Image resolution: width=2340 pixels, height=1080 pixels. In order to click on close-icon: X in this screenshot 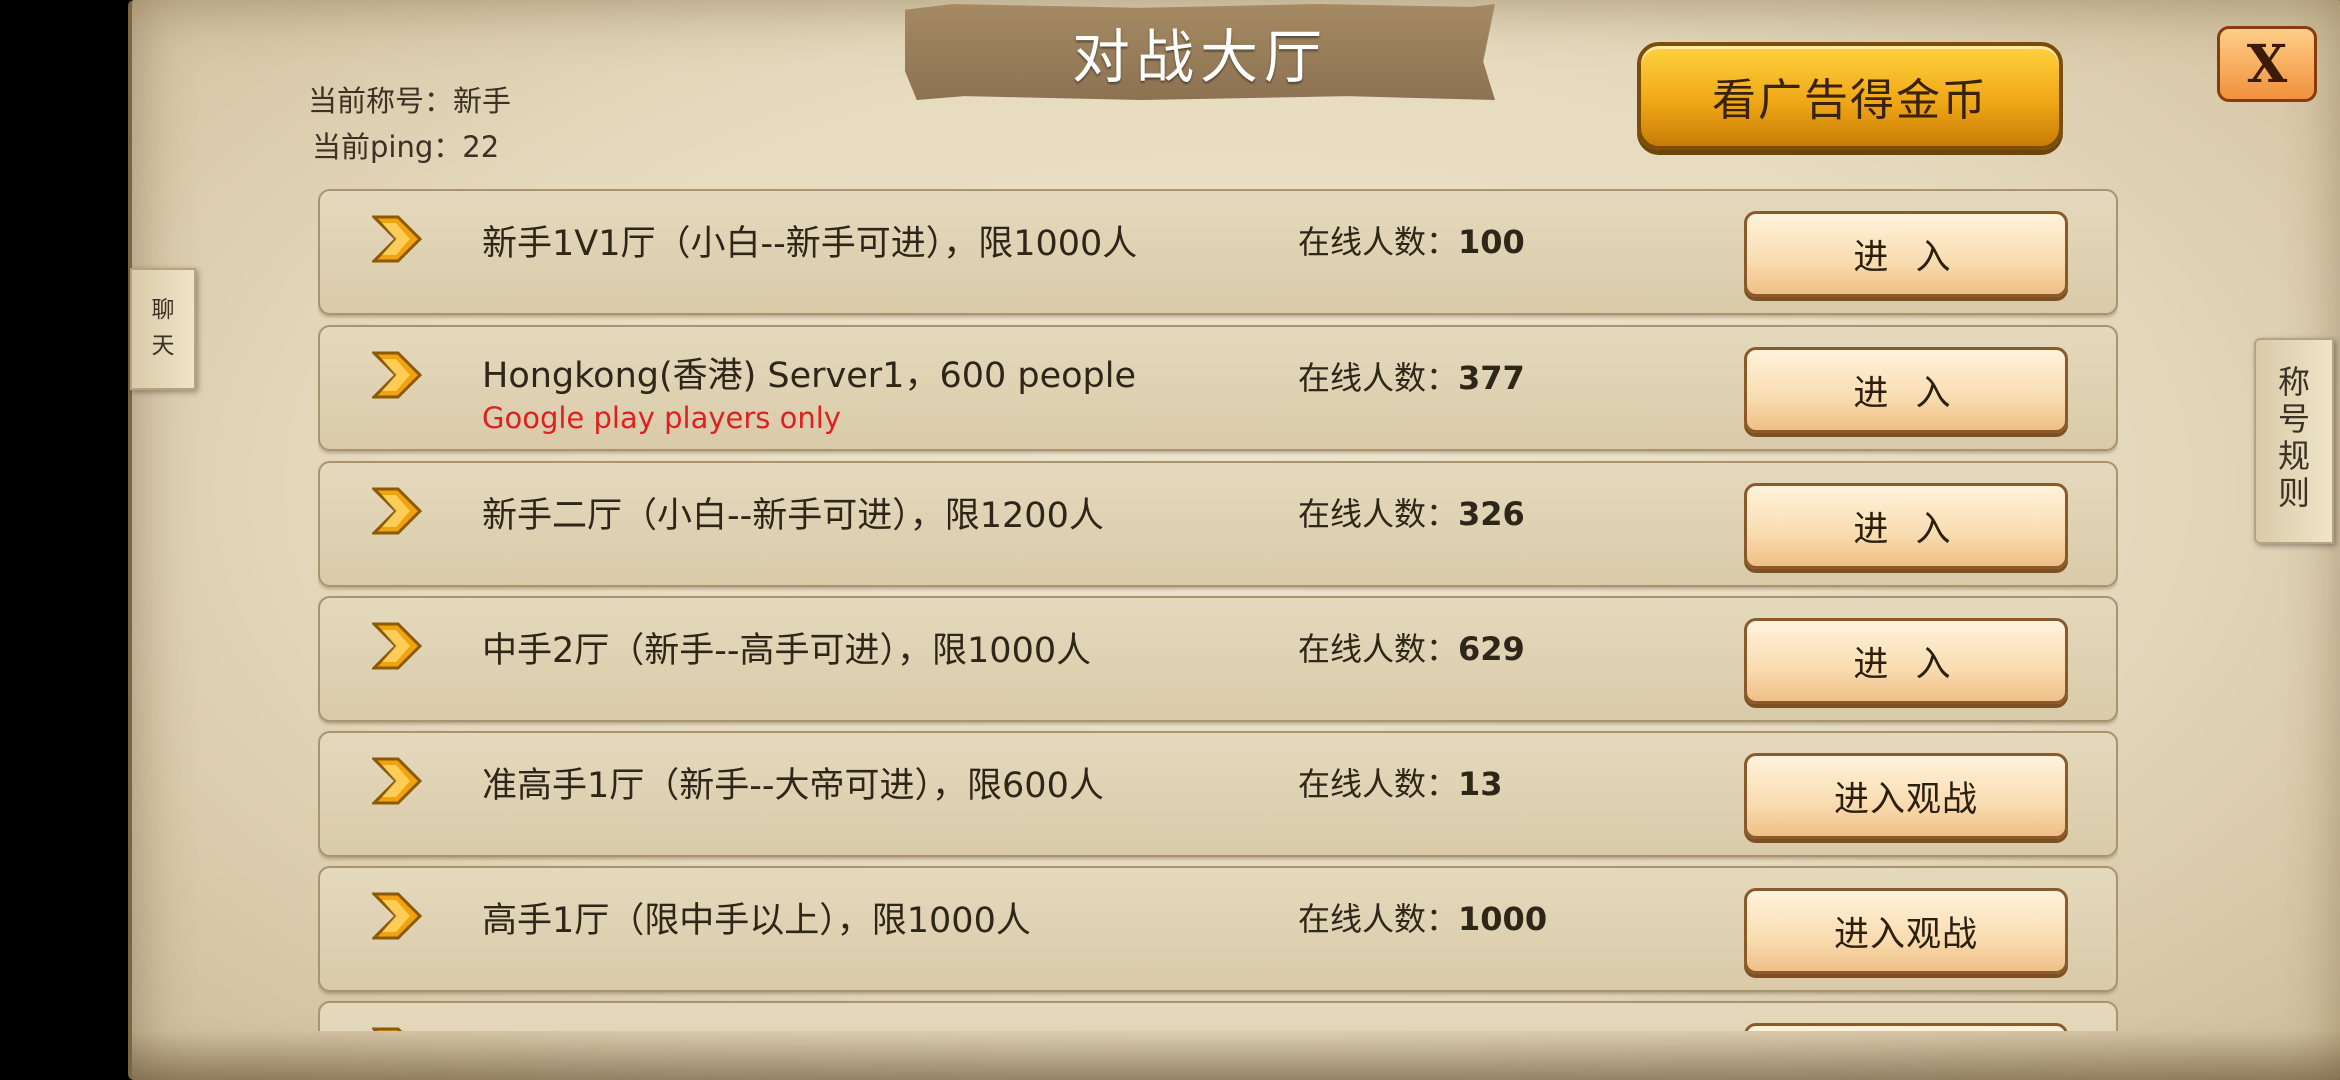, I will do `click(2267, 64)`.